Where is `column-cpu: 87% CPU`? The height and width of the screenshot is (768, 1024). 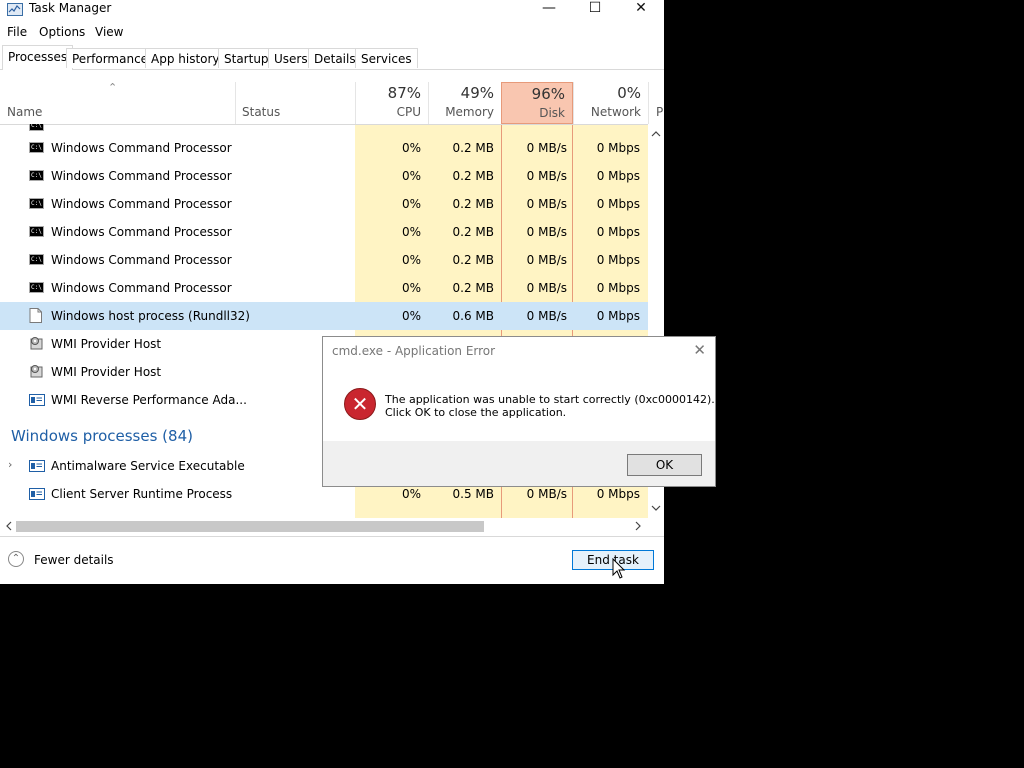 column-cpu: 87% CPU is located at coordinates (391, 103).